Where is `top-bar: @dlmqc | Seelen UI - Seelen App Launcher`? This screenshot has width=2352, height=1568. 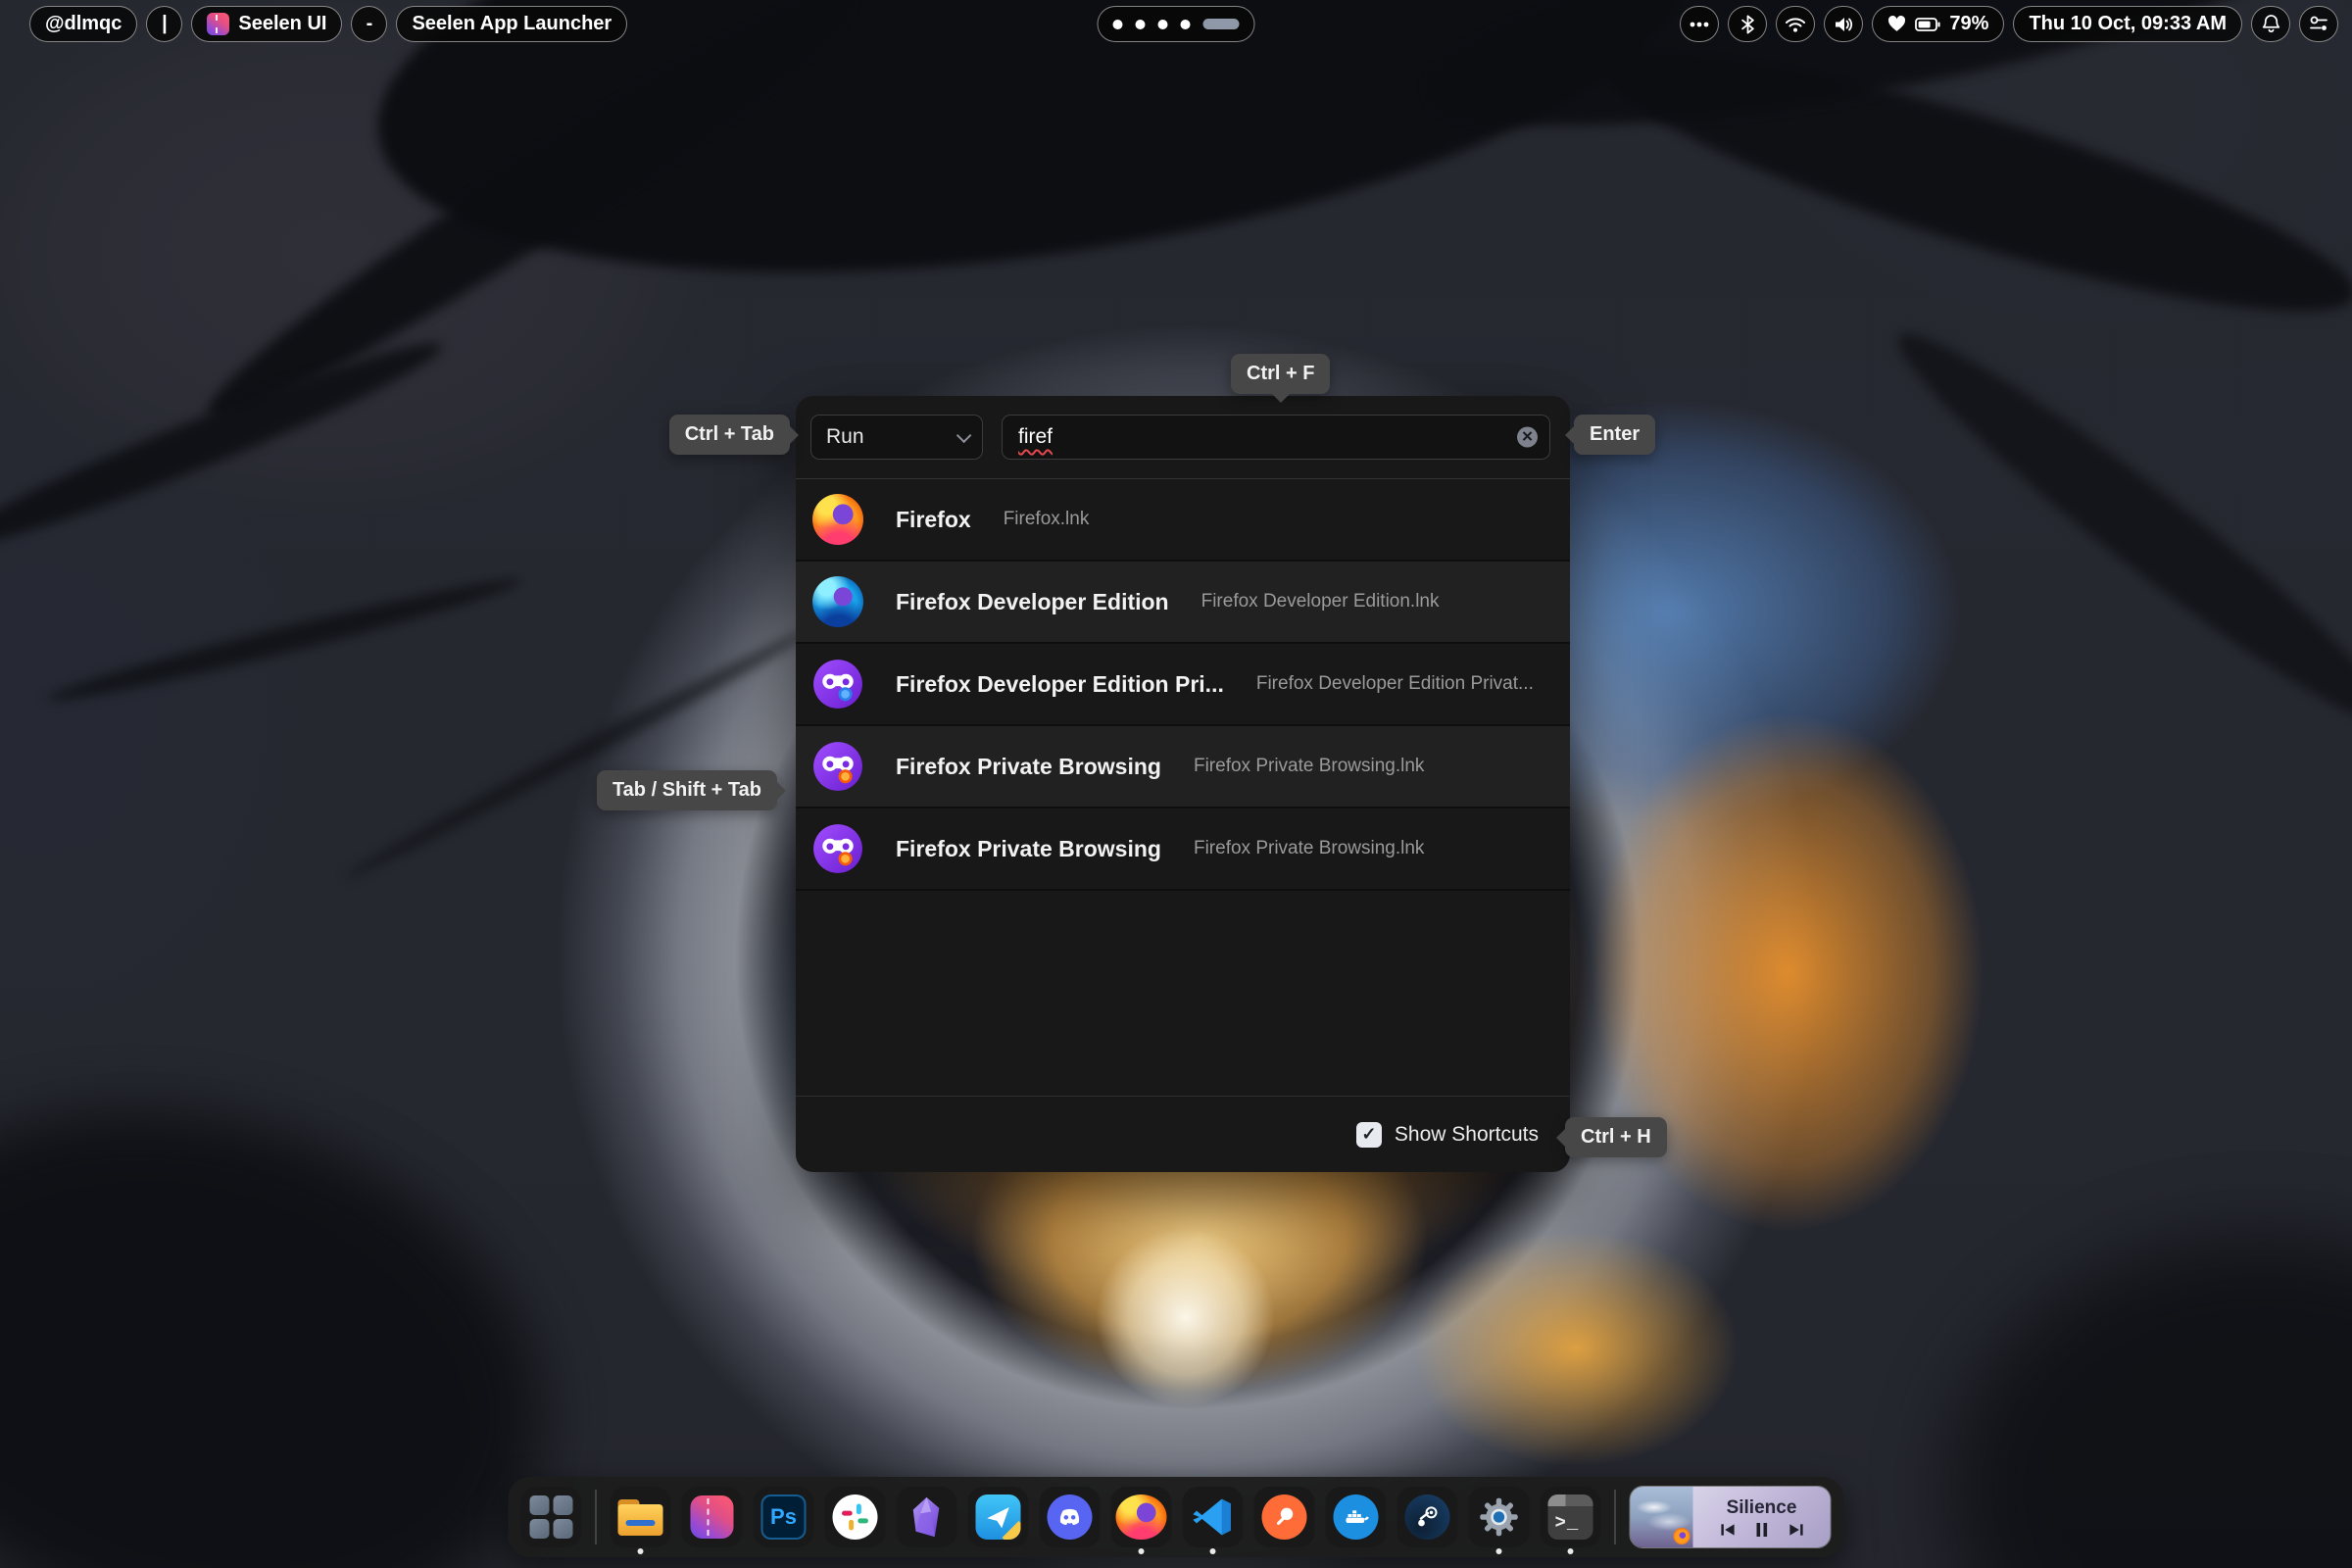
top-bar: @dlmqc | Seelen UI - Seelen App Launcher is located at coordinates (1176, 24).